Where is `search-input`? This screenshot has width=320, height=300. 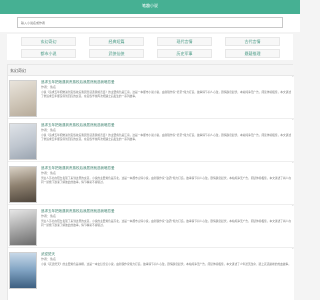 search-input is located at coordinates (150, 22).